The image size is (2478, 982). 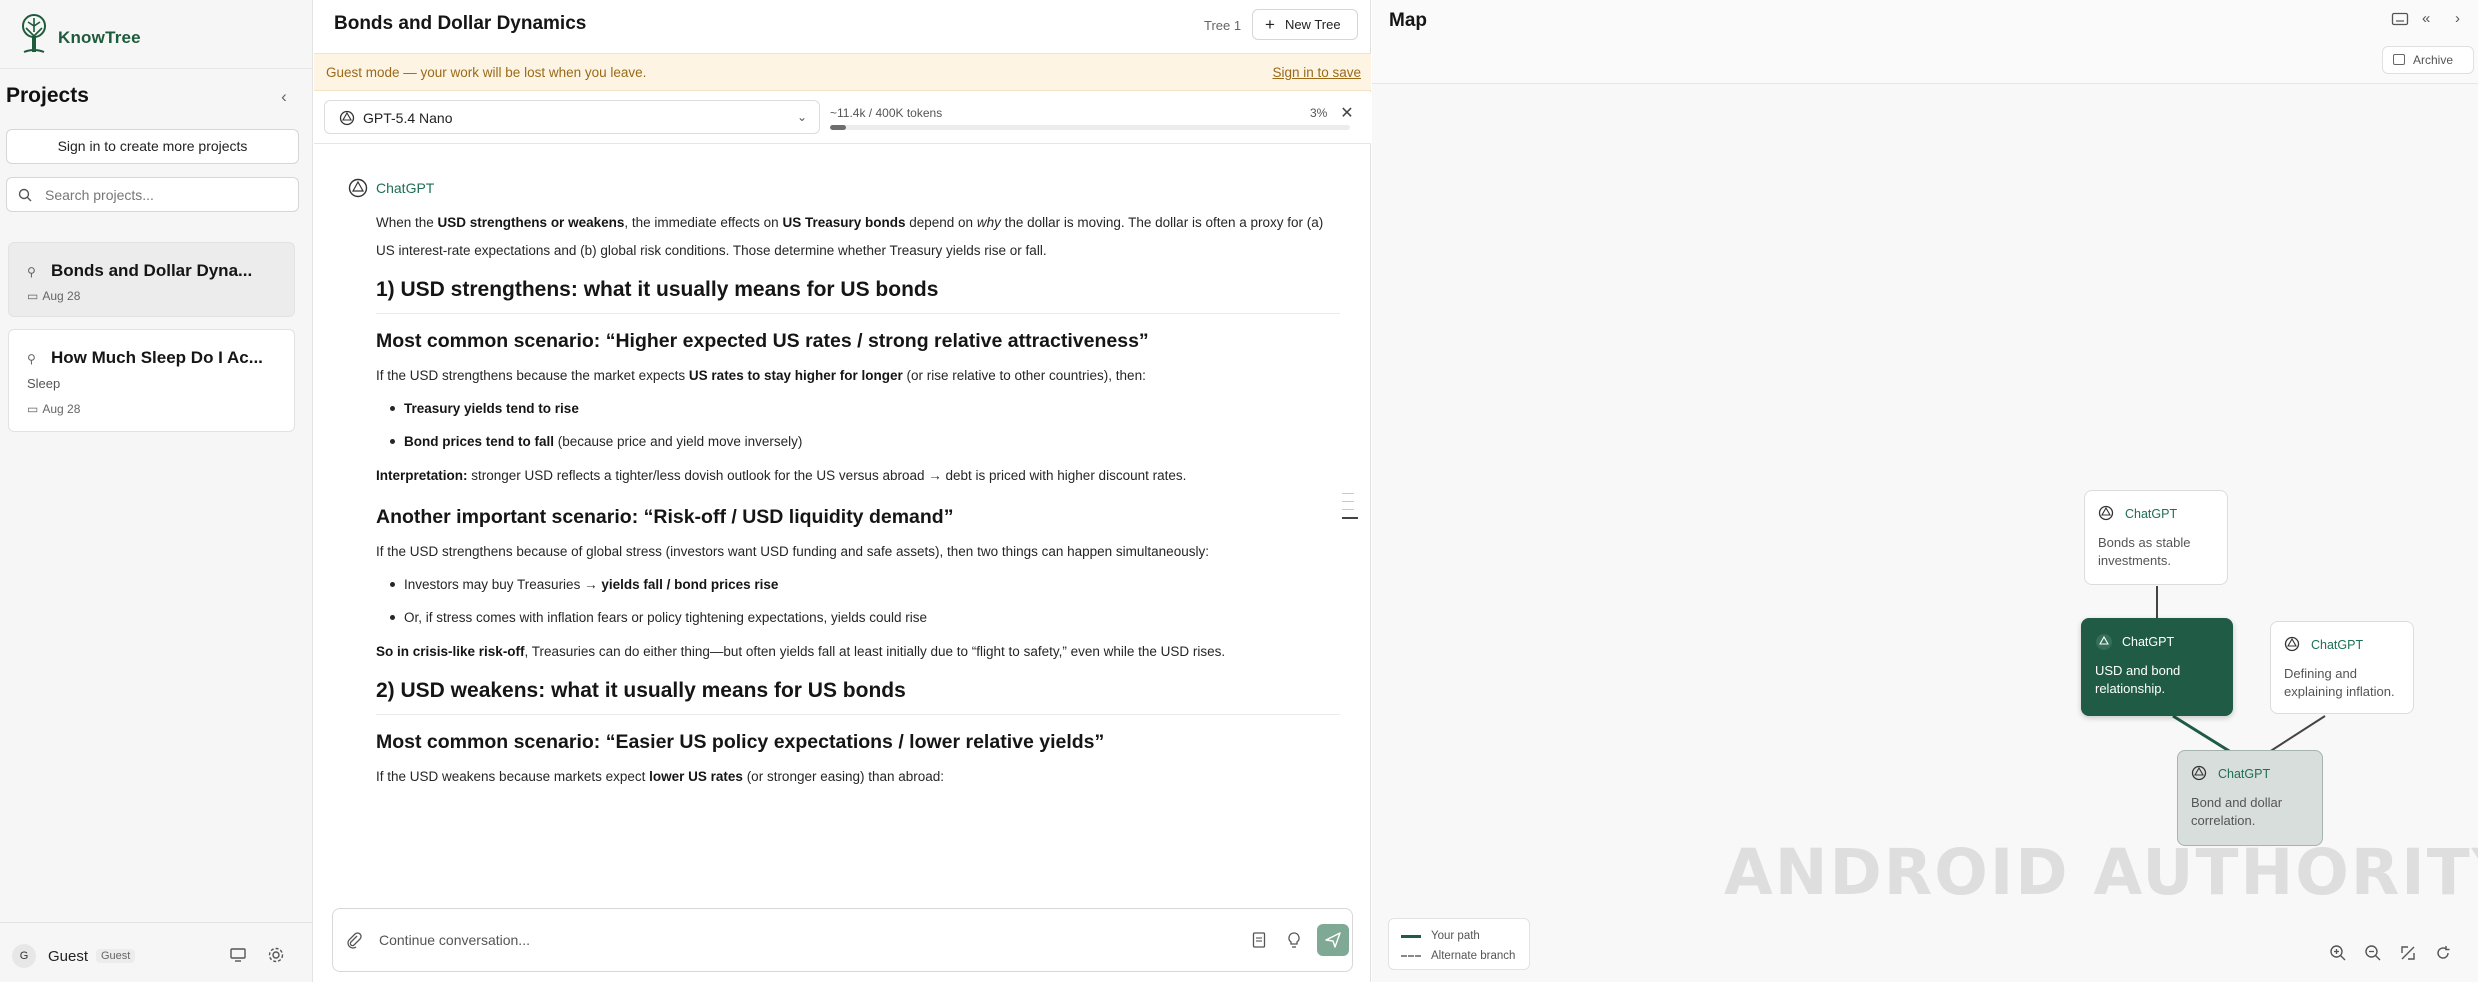 I want to click on legend-label: Alternate branch, so click(x=1473, y=956).